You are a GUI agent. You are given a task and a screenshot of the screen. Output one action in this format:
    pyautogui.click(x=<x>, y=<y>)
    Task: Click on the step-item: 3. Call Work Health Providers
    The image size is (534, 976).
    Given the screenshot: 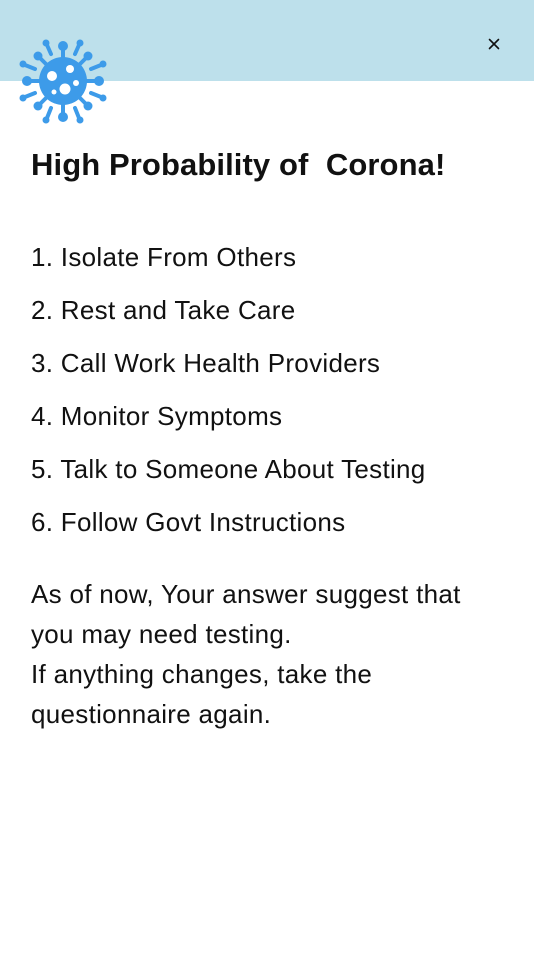 What is the action you would take?
    pyautogui.click(x=206, y=363)
    